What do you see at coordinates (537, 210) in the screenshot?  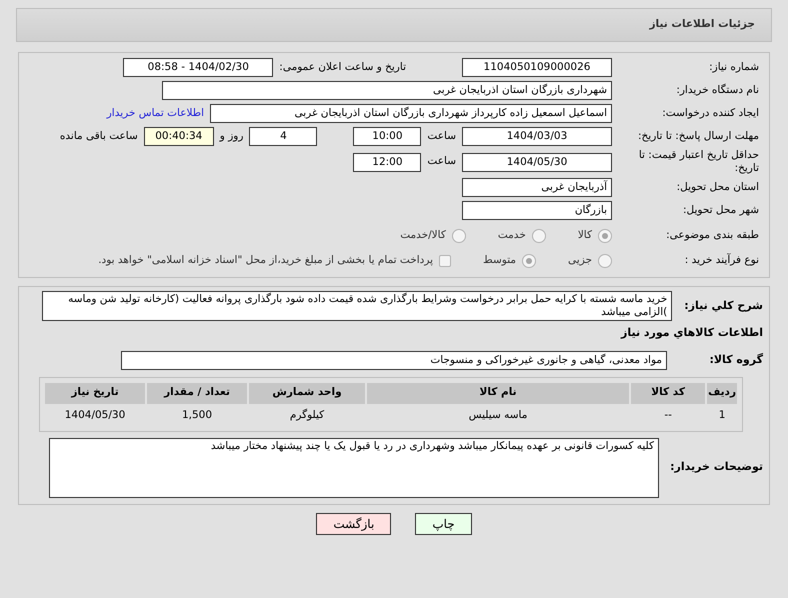 I see `city-field: بازرگان` at bounding box center [537, 210].